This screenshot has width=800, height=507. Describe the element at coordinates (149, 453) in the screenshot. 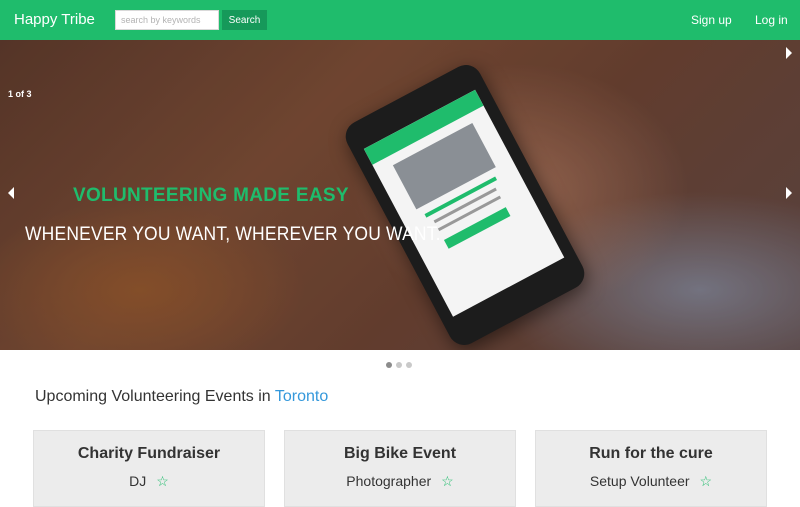

I see `event-title: Charity Fundraiser` at that location.